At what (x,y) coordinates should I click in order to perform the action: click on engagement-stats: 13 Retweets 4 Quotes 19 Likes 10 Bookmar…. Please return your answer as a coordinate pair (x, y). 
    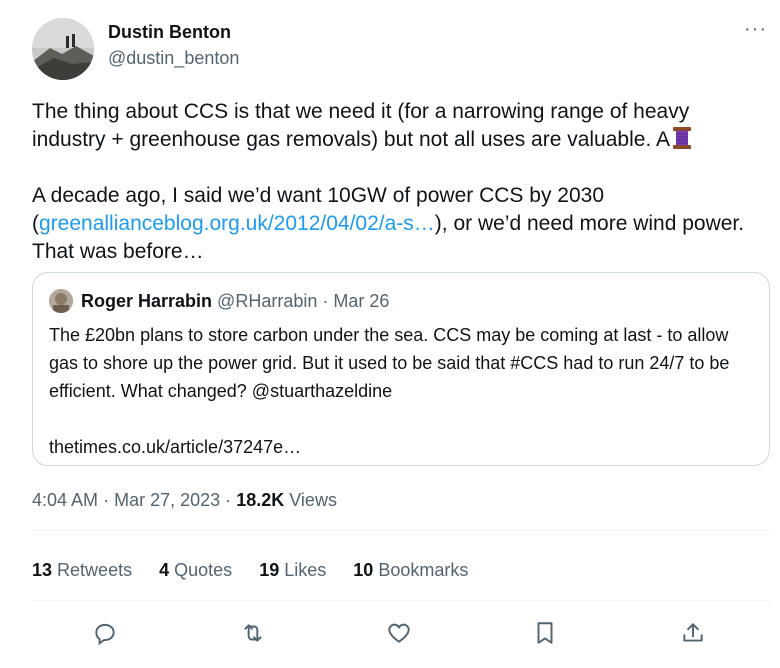
    Looking at the image, I should click on (261, 570).